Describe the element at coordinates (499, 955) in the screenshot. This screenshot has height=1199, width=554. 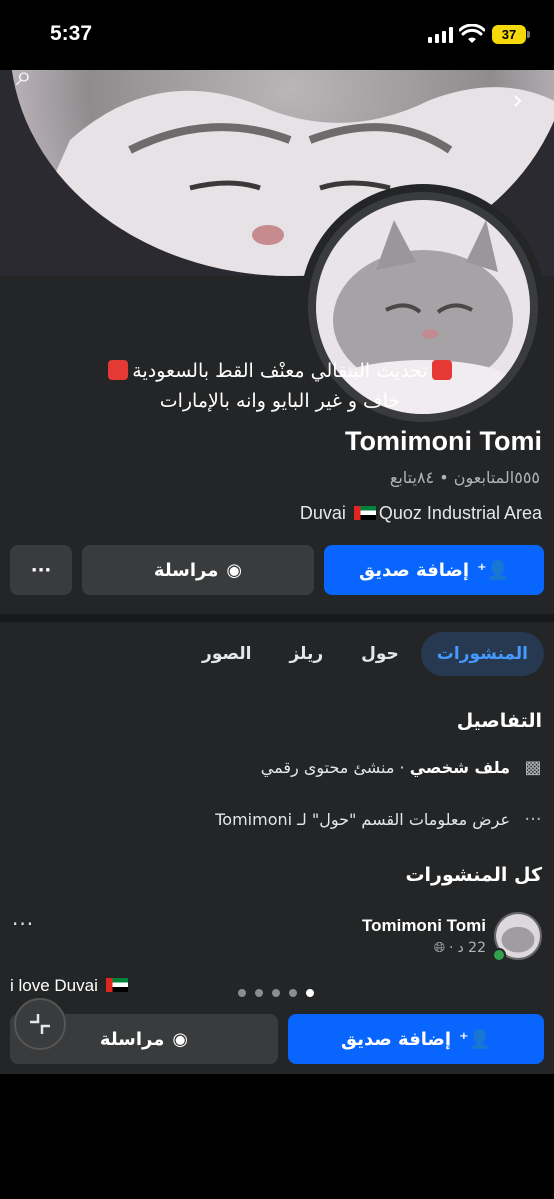
I see `online-status-dot` at that location.